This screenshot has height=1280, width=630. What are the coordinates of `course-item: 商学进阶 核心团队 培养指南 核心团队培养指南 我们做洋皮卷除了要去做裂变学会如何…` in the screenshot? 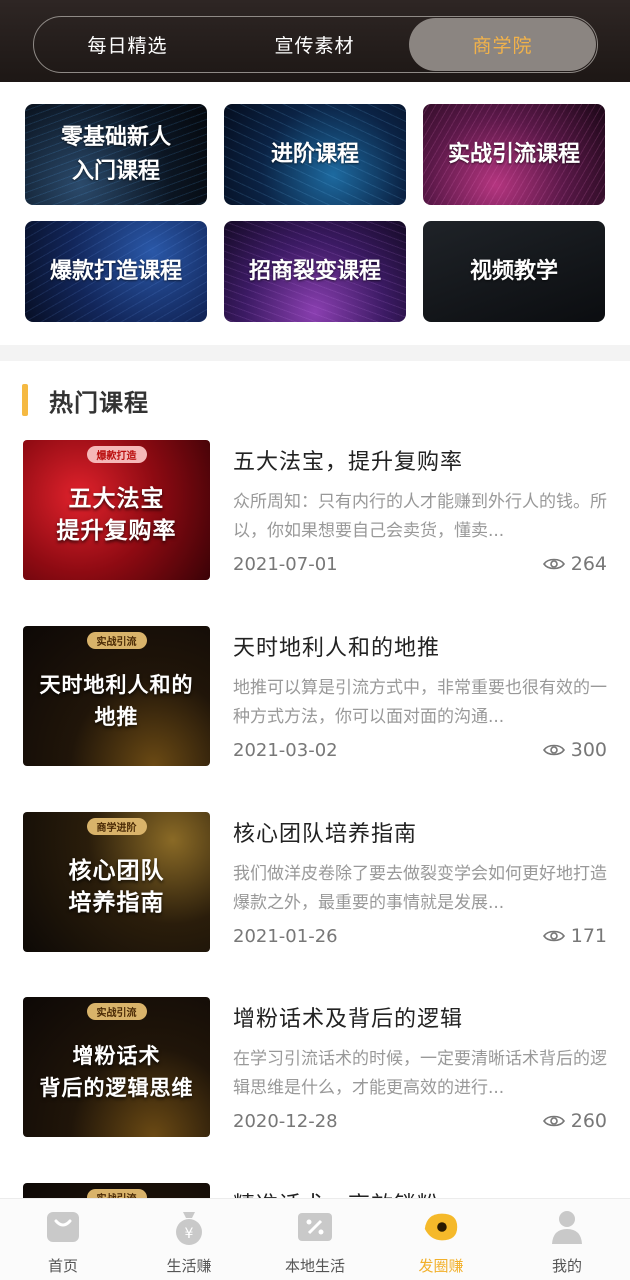 It's located at (318, 883).